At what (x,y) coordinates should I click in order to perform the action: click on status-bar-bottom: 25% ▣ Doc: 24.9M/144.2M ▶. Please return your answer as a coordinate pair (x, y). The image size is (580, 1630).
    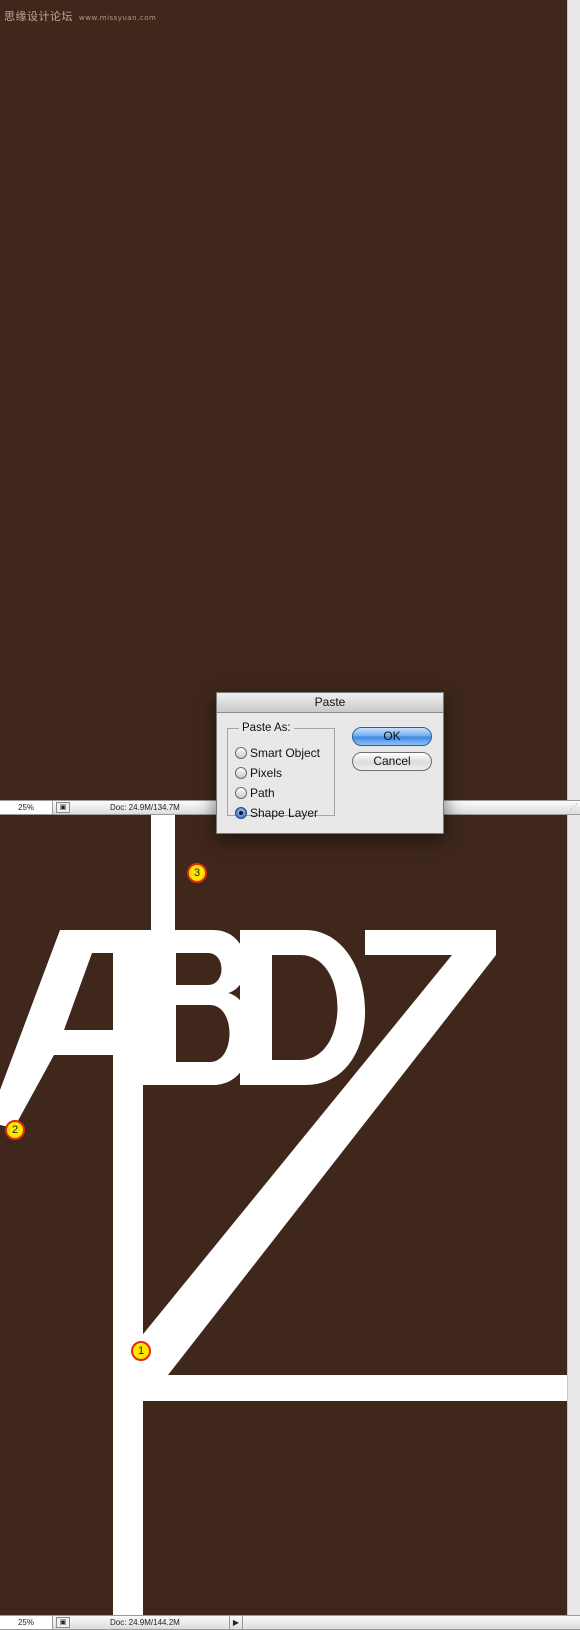
    Looking at the image, I should click on (290, 1622).